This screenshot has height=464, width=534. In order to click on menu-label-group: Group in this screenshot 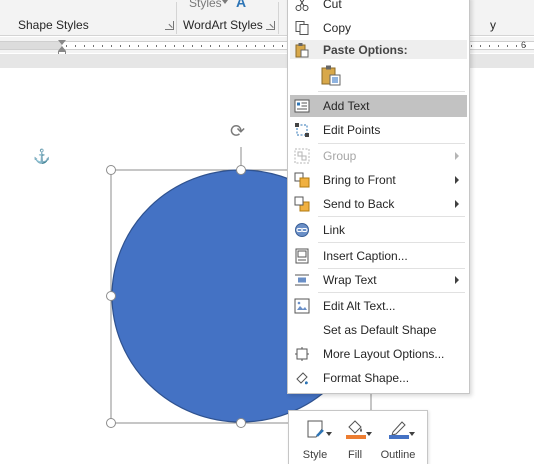, I will do `click(340, 156)`.